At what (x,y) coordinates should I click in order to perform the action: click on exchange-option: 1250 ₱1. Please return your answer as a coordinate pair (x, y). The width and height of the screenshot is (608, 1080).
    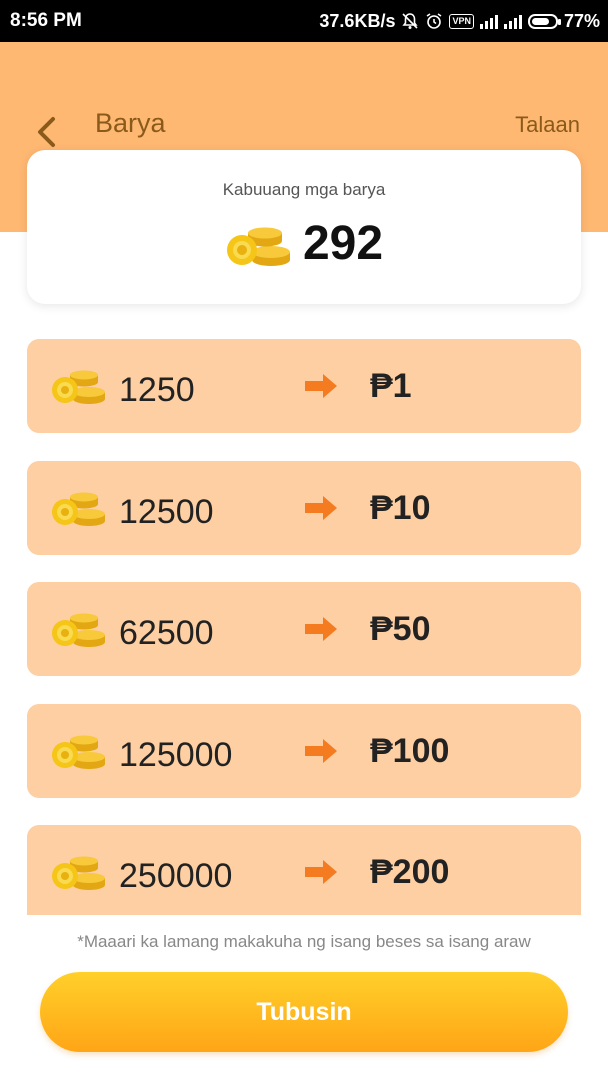
    Looking at the image, I should click on (304, 386).